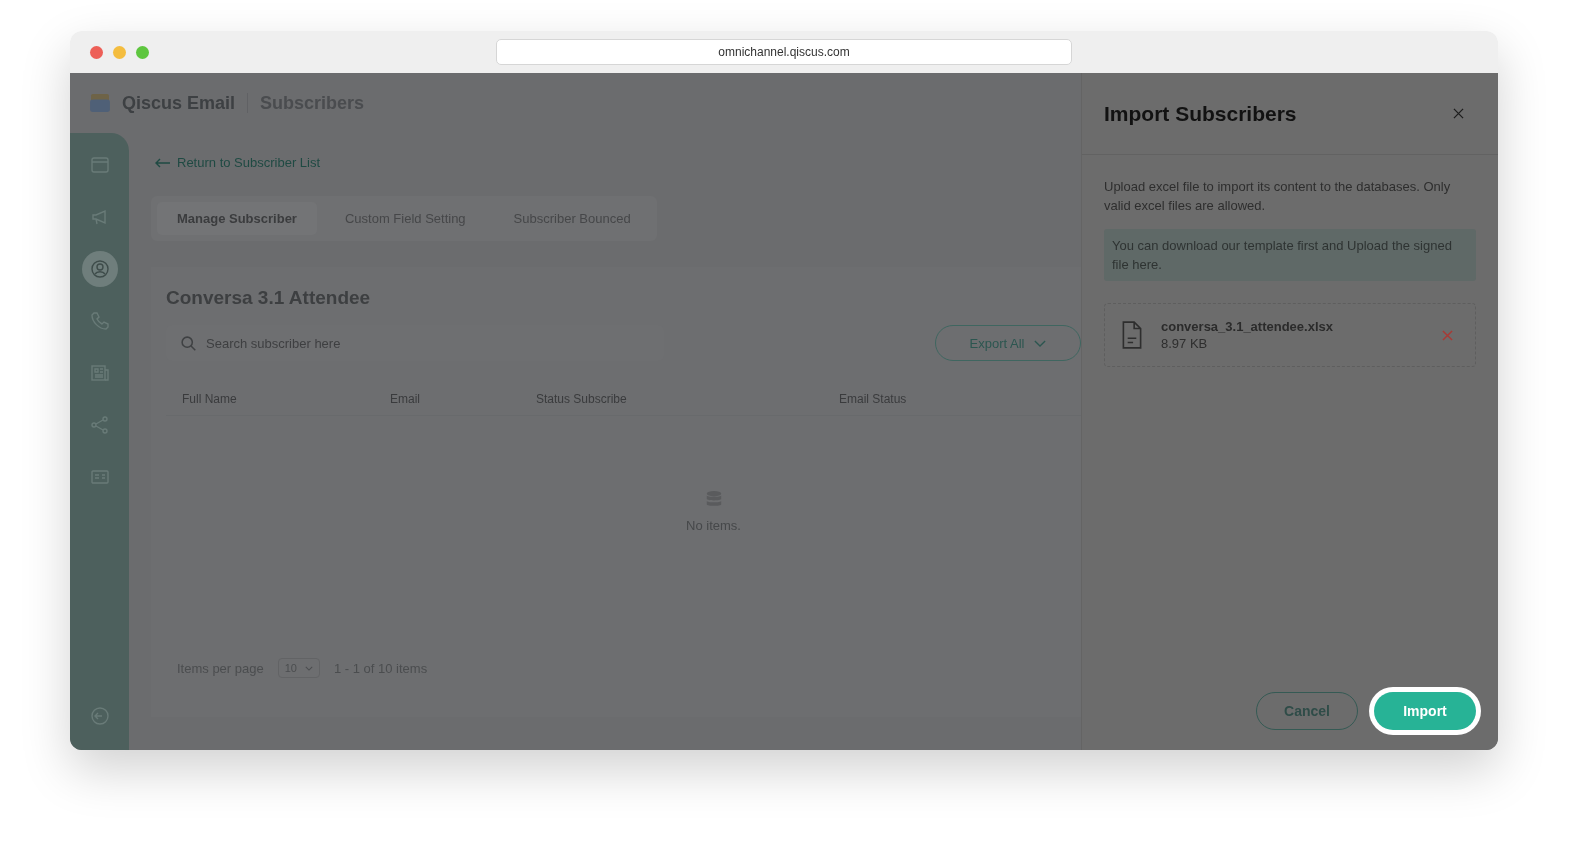 The image size is (1580, 866). Describe the element at coordinates (1247, 326) in the screenshot. I see `file-name: conversa_3.1_attendee.xlsx` at that location.